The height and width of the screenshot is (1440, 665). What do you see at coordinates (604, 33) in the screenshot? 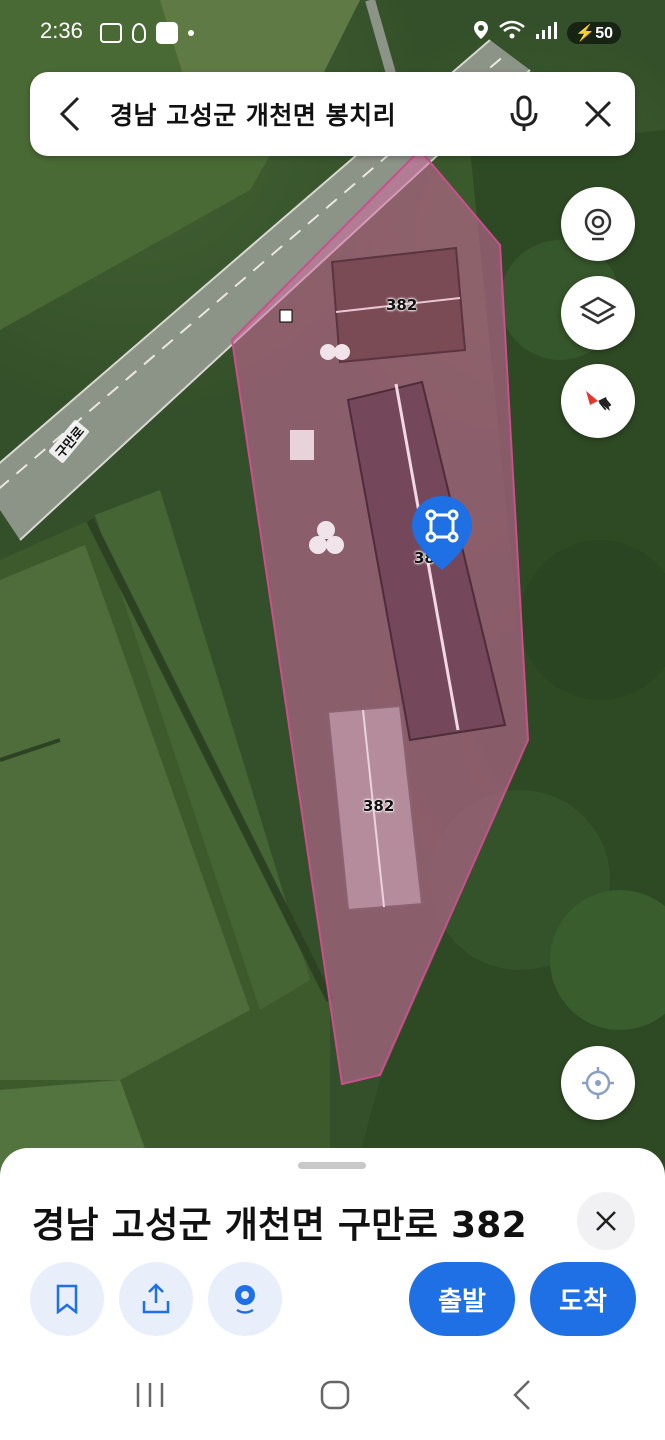
I see `battery-level: 50` at bounding box center [604, 33].